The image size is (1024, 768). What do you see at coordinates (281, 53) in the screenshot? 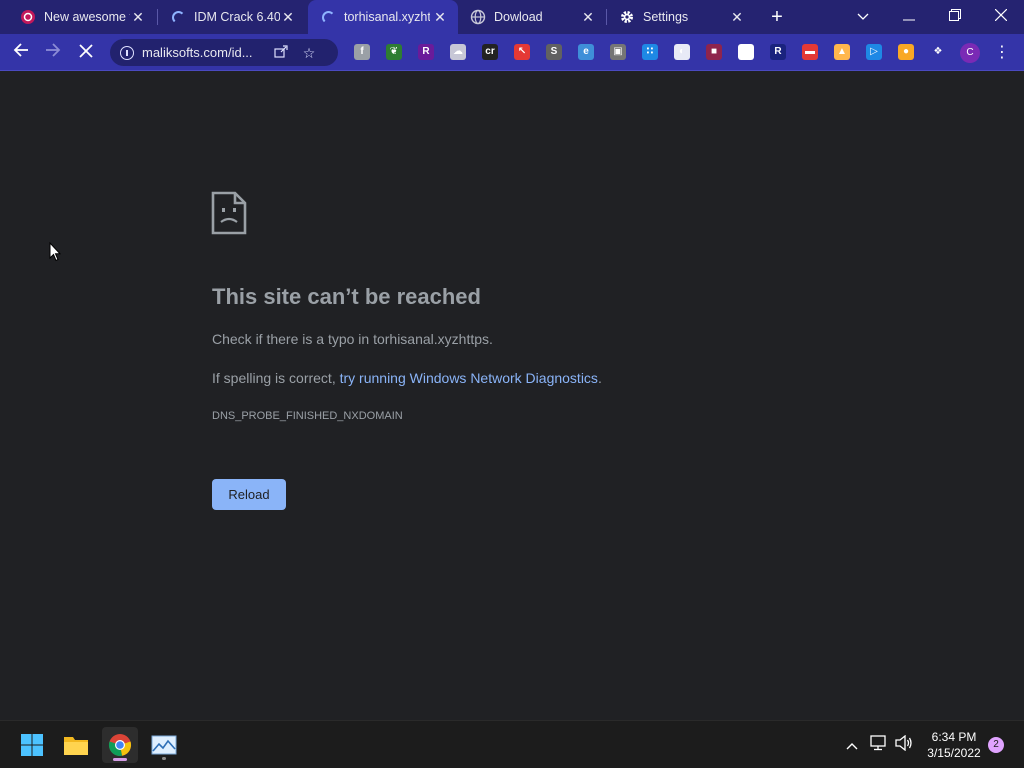
I see `share-icon` at bounding box center [281, 53].